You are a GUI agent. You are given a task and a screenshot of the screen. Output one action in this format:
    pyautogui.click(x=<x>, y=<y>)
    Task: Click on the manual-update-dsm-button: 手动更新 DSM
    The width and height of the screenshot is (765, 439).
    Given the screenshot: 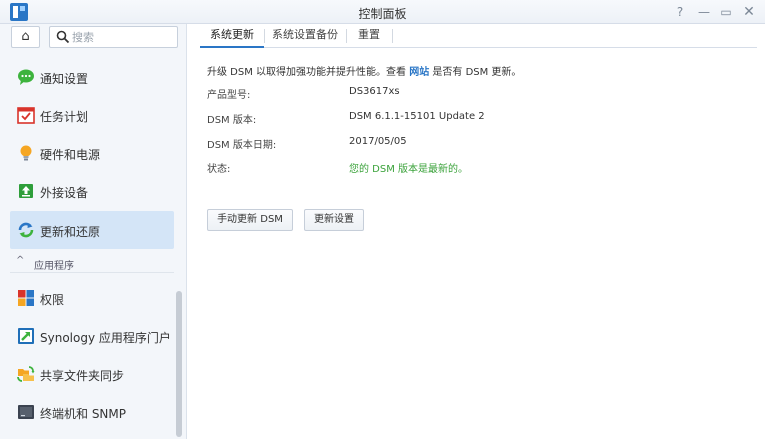 What is the action you would take?
    pyautogui.click(x=250, y=220)
    